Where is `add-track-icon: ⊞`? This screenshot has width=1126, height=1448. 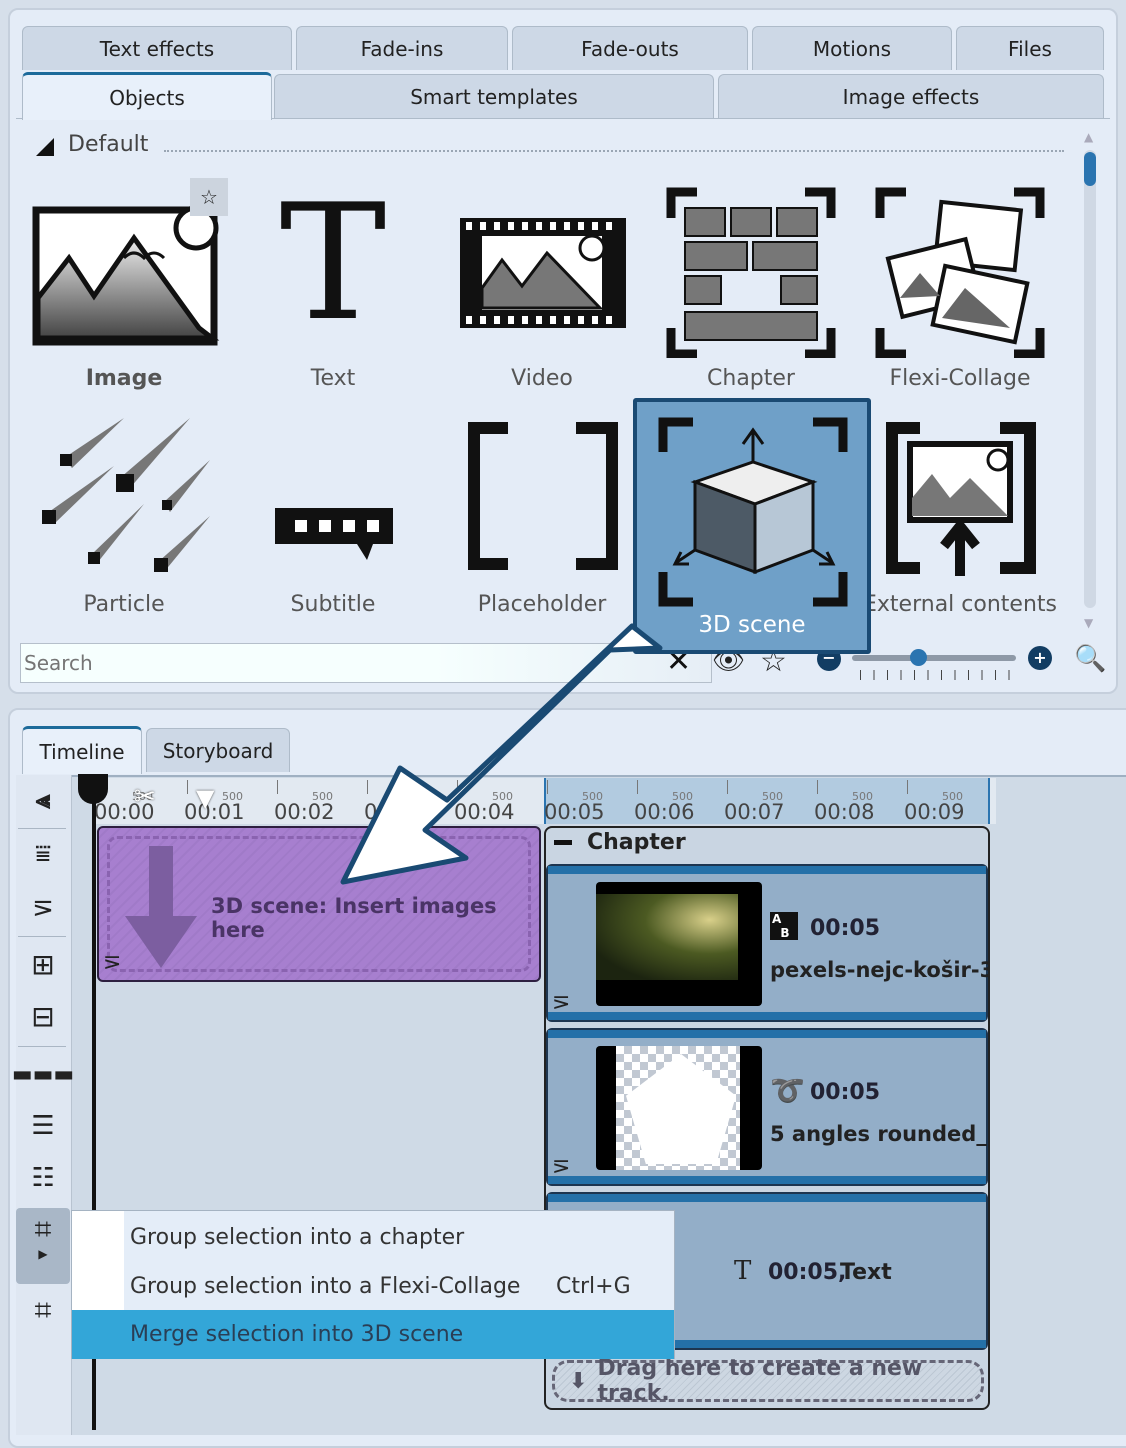
add-track-icon: ⊞ is located at coordinates (43, 964).